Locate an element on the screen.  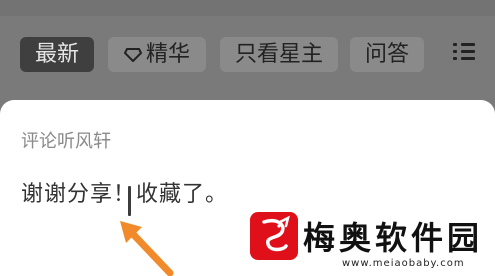
tab-featured: 精华 is located at coordinates (157, 54).